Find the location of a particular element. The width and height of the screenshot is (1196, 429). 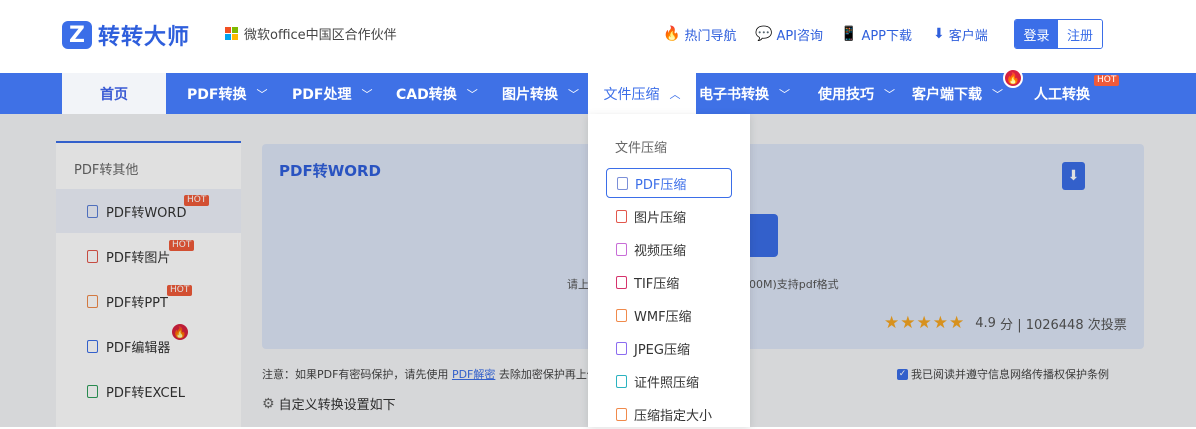

partner-badge: 微软office中国区合作伙伴 is located at coordinates (311, 33).